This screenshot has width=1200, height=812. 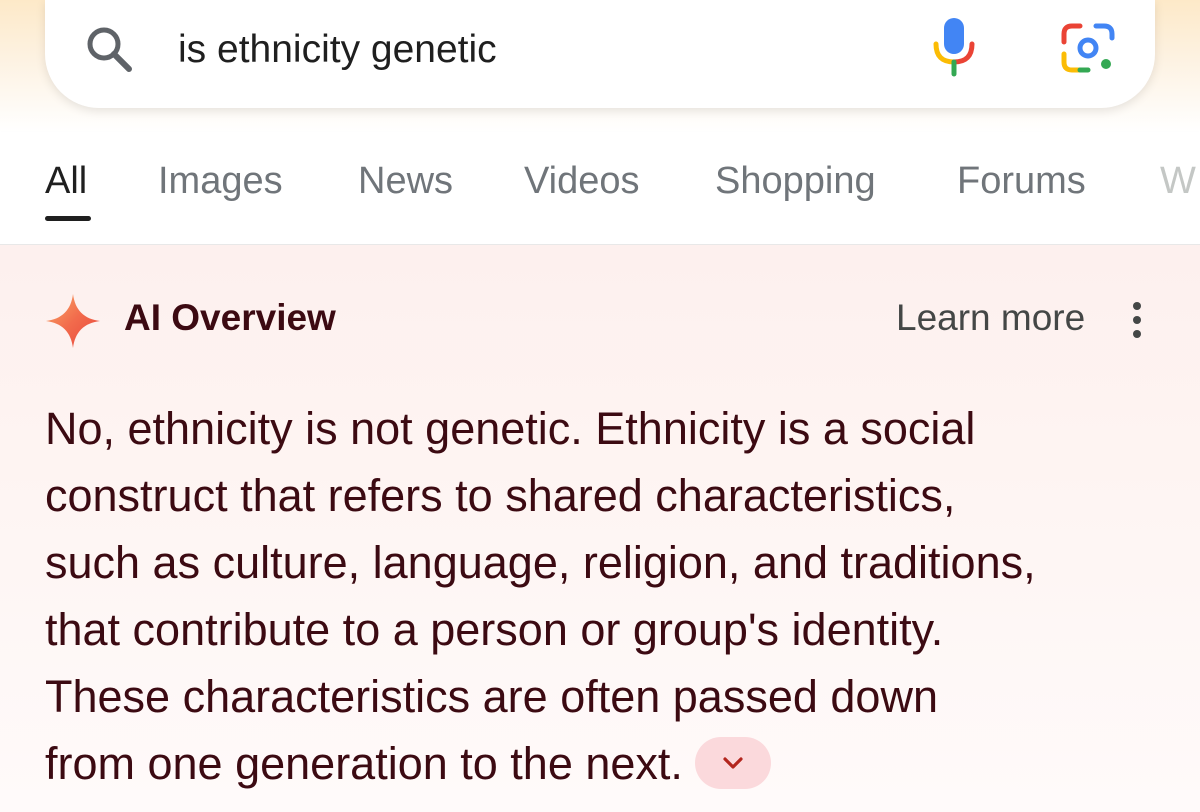 I want to click on tab-news: News, so click(x=405, y=181).